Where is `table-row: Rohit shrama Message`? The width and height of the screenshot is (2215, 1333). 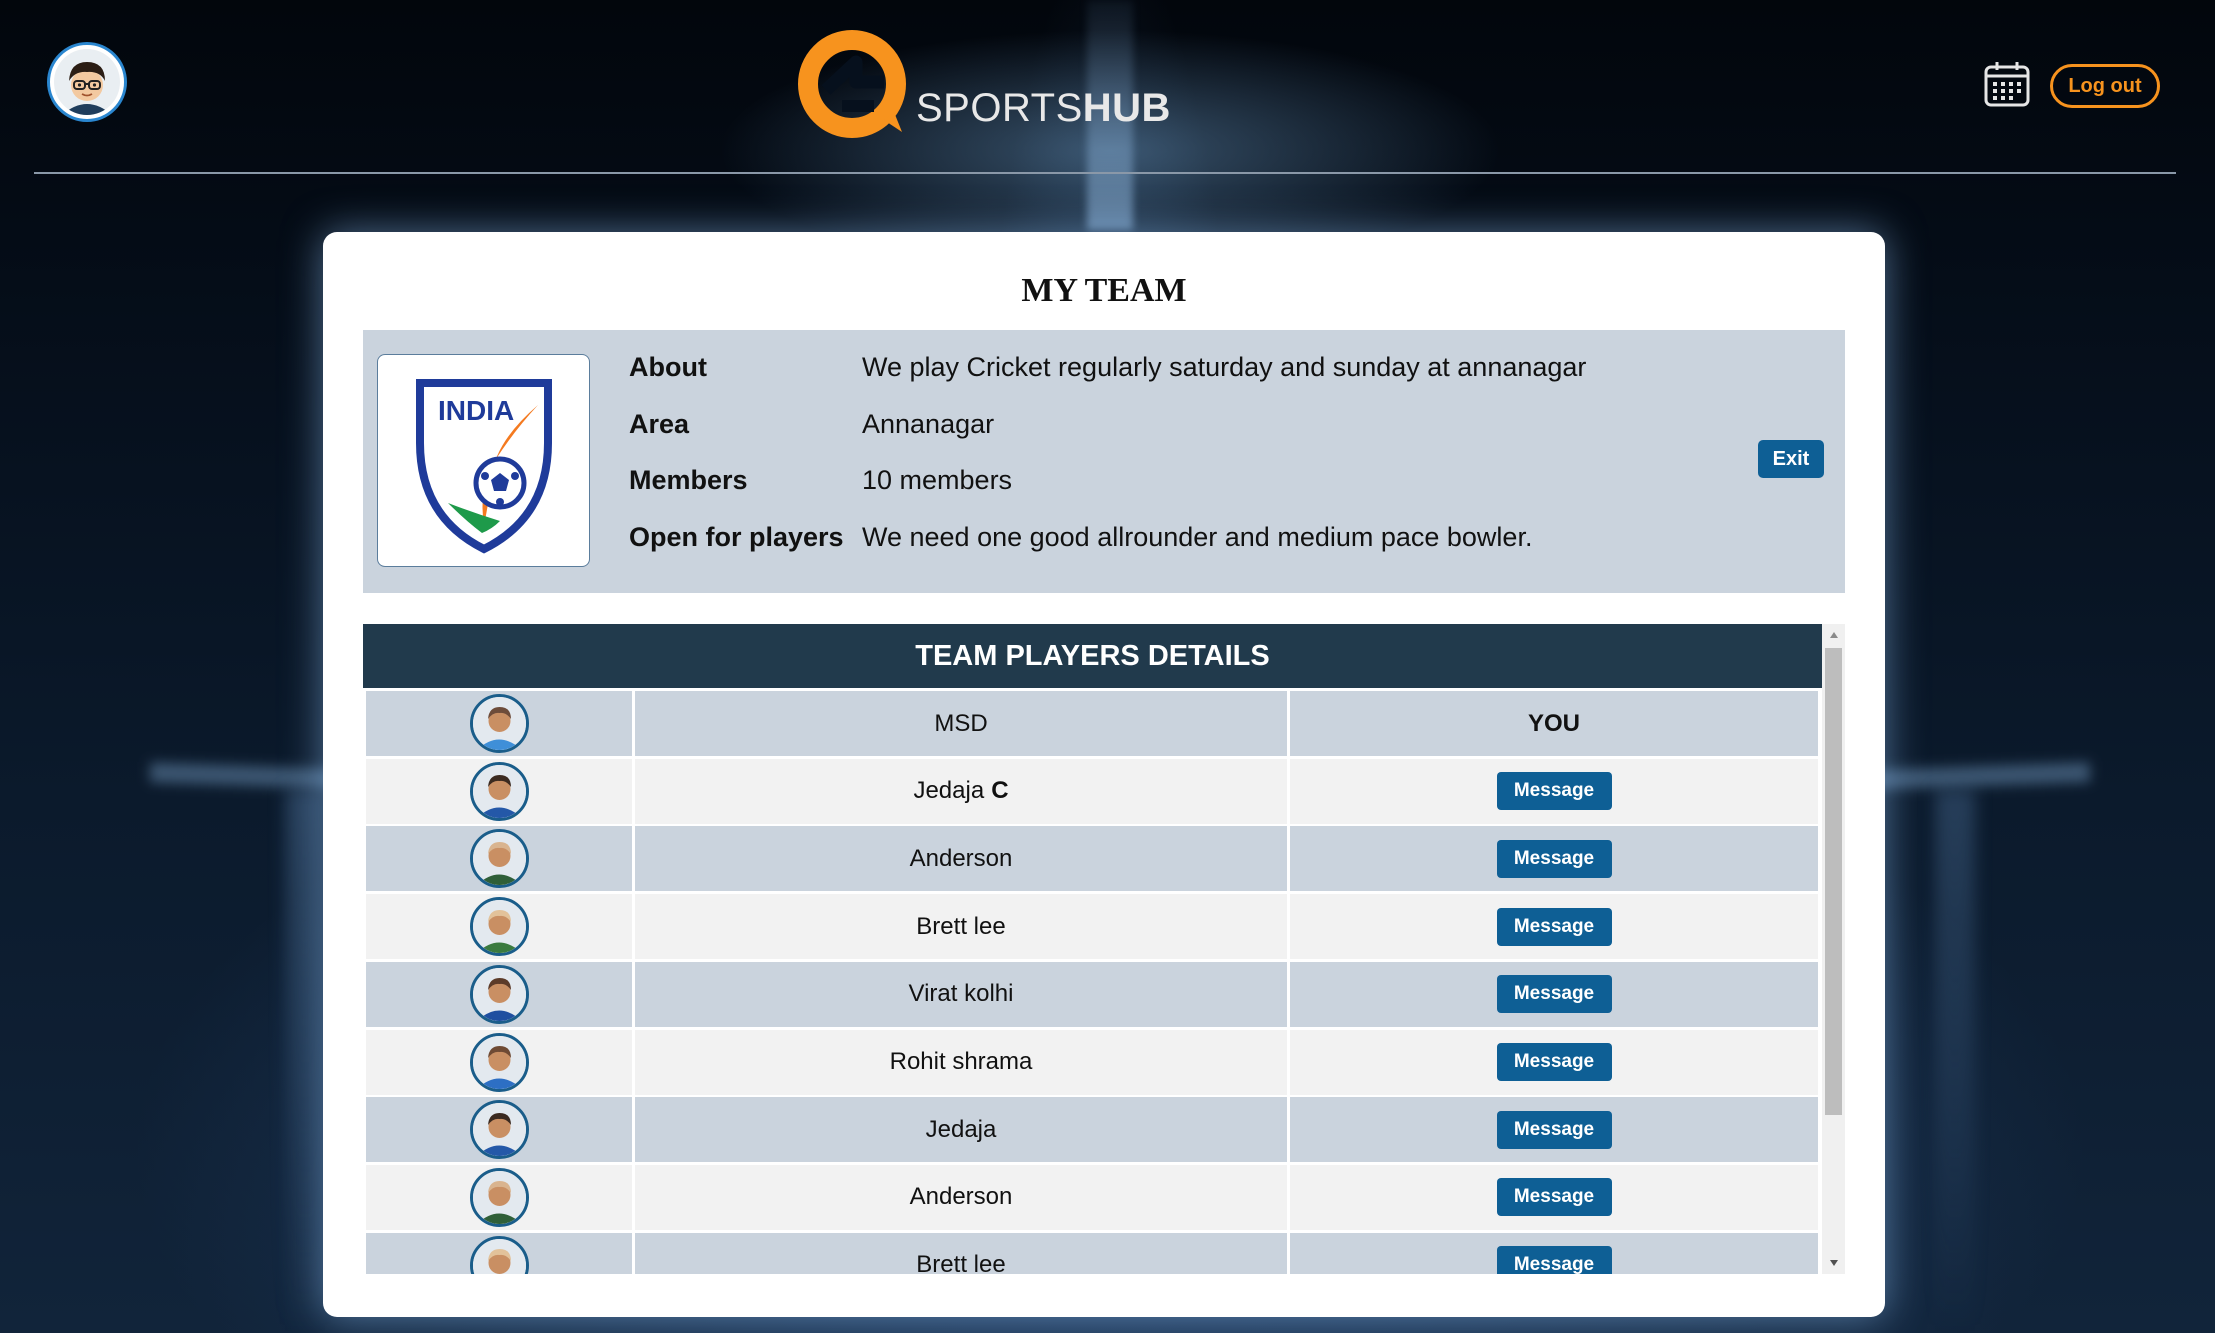
table-row: Rohit shrama Message is located at coordinates (1092, 1061).